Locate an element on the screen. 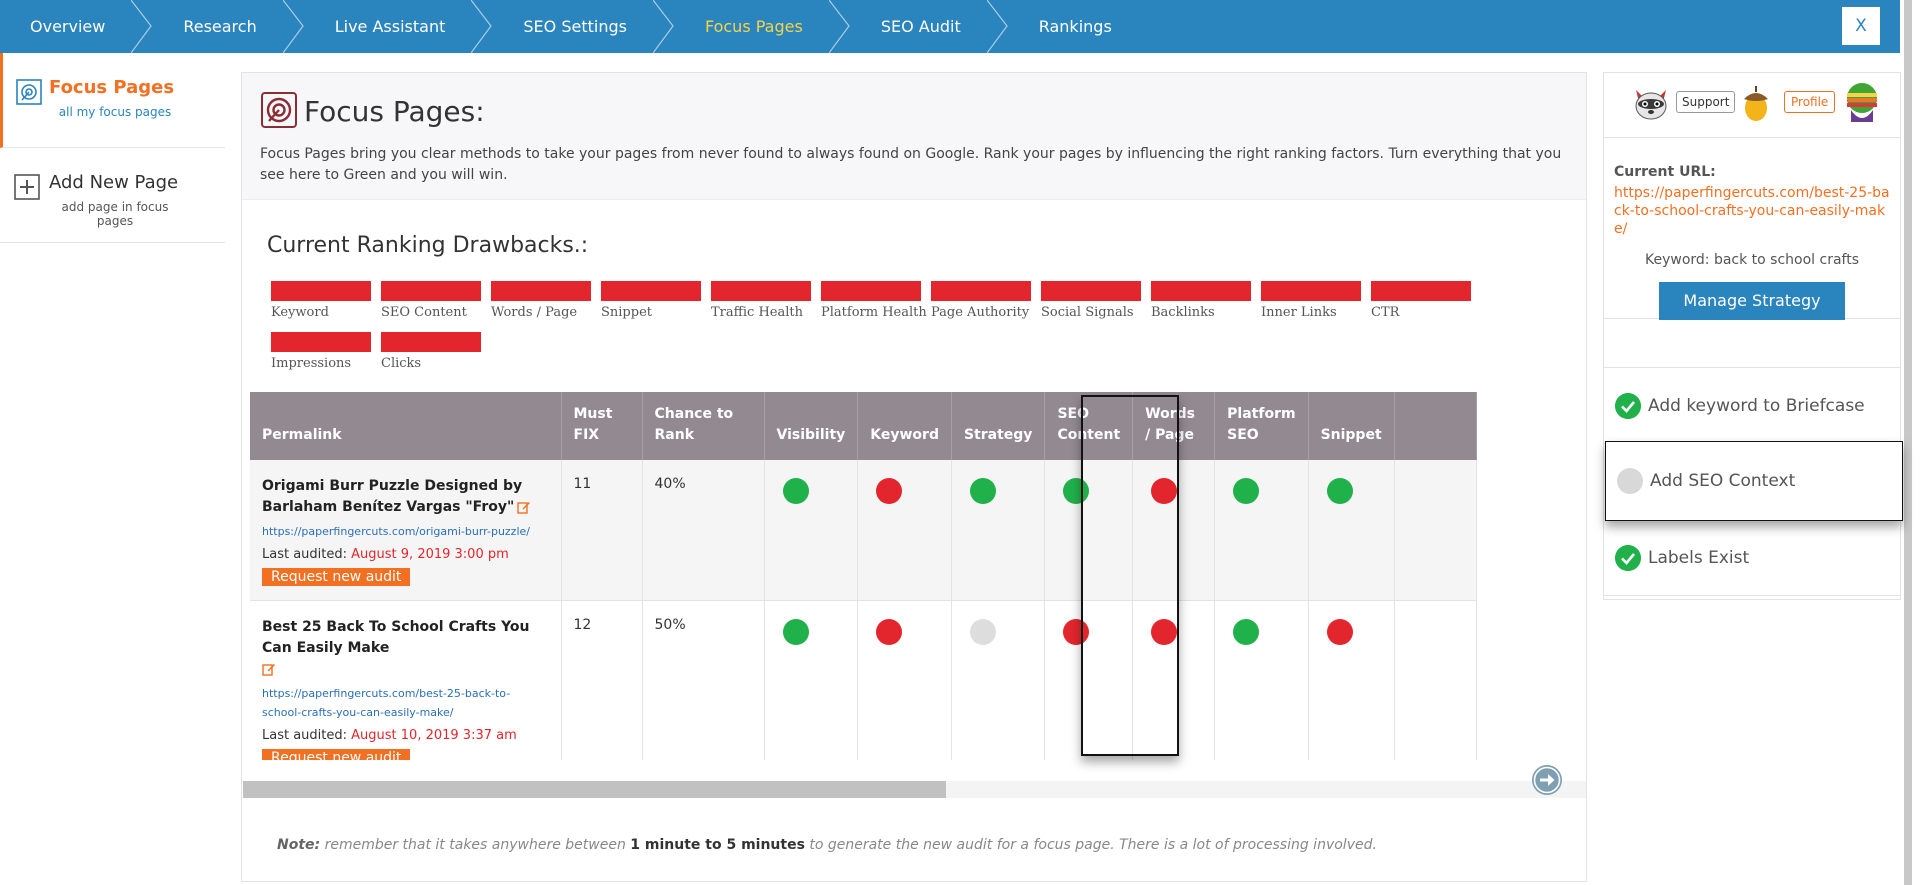  column-header-next is located at coordinates (1435, 426).